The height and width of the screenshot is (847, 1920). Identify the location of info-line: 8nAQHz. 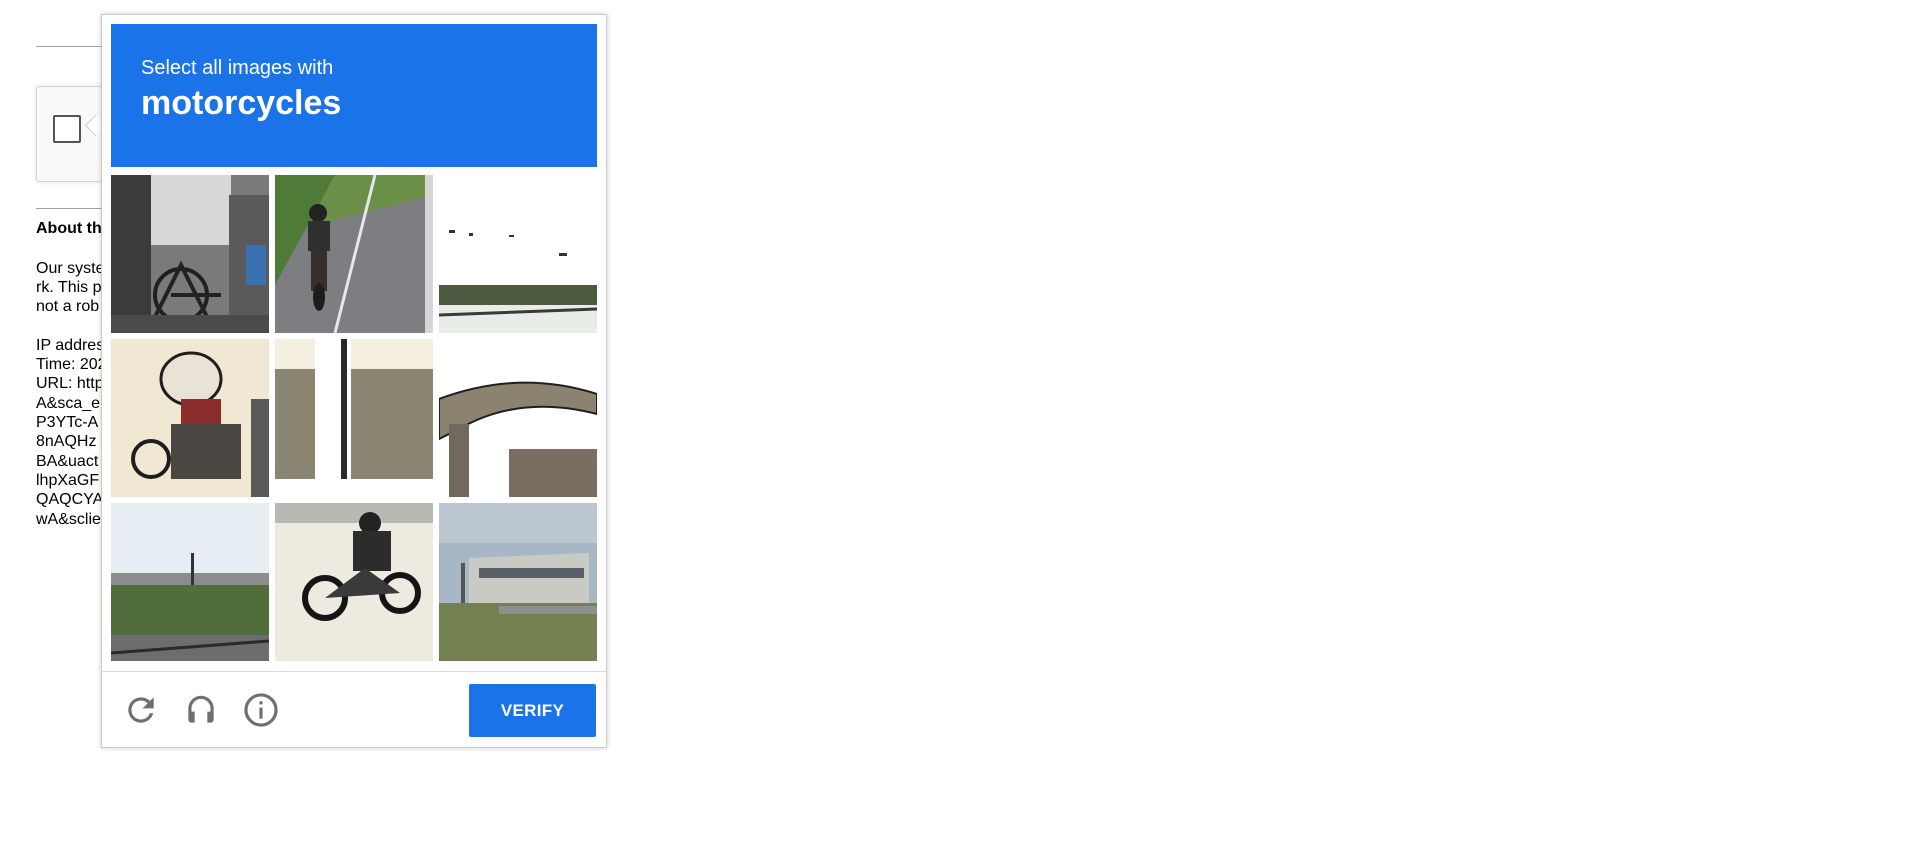
(66, 441).